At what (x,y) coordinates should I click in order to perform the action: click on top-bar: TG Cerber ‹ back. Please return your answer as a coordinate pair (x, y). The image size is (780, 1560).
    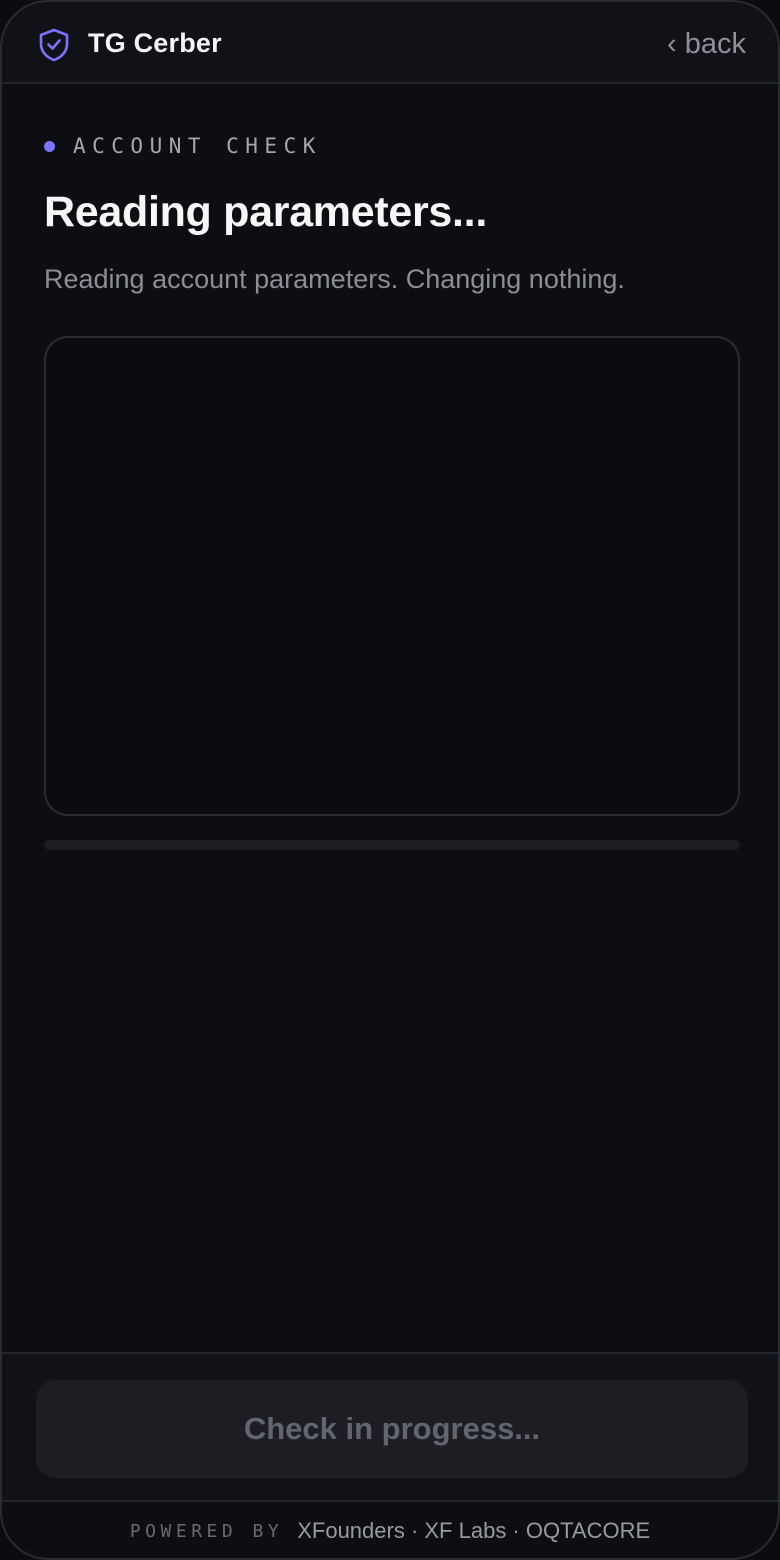
    Looking at the image, I should click on (390, 43).